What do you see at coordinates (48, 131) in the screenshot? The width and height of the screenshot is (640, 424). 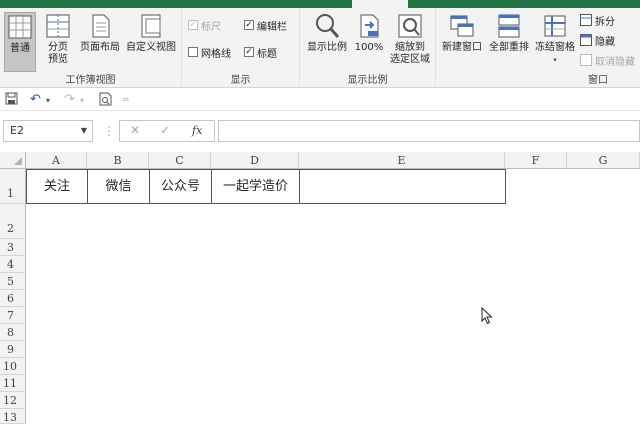 I see `name-box: E2 ▼` at bounding box center [48, 131].